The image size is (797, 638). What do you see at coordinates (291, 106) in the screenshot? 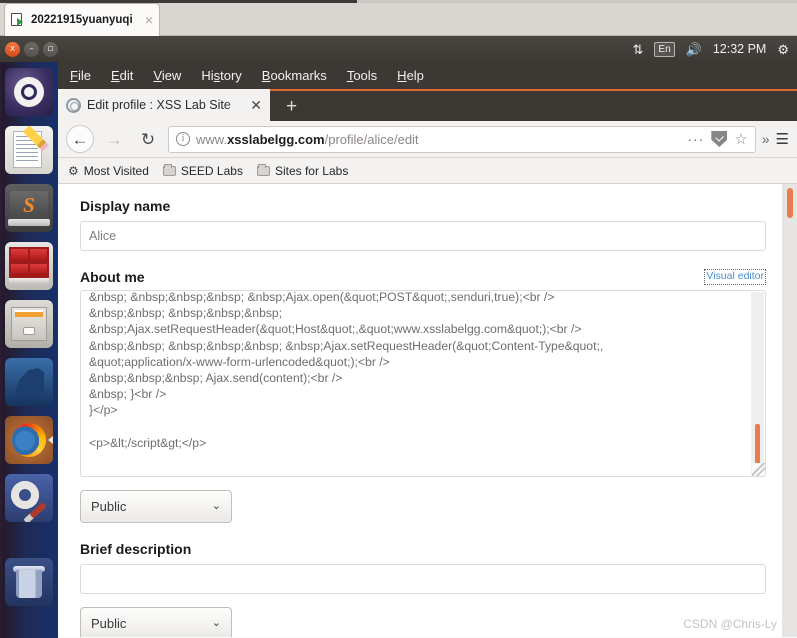
I see `new-tab-button: +` at bounding box center [291, 106].